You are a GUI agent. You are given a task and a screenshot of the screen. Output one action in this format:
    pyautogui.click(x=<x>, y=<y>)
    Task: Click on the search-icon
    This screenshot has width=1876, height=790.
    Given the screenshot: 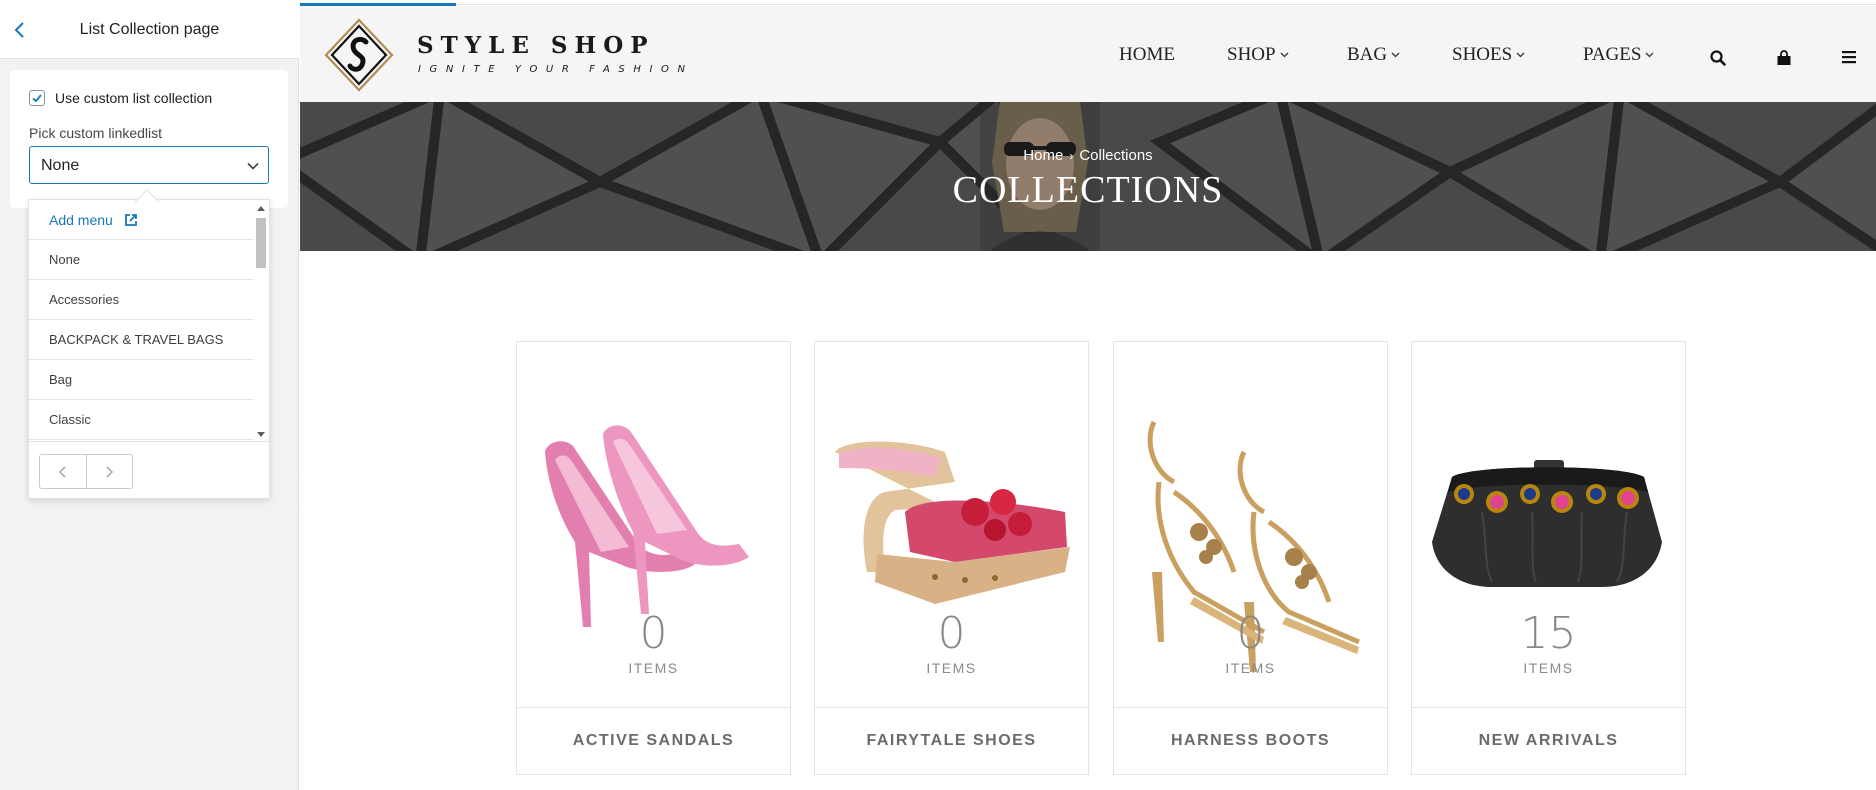 What is the action you would take?
    pyautogui.click(x=1718, y=58)
    